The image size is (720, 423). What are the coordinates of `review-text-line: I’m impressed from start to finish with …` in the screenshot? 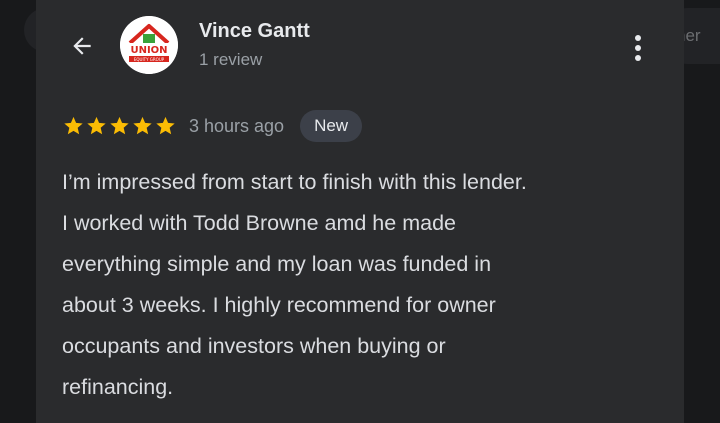 It's located at (294, 182).